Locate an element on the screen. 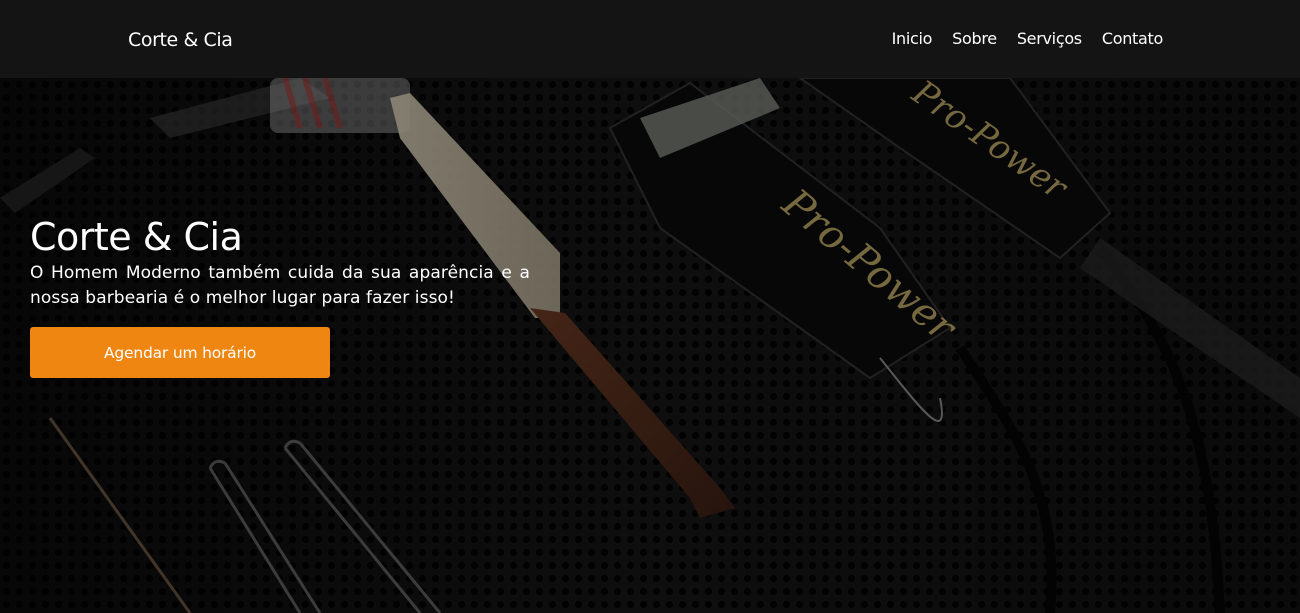 The image size is (1300, 613). nav-link-contato: Contato is located at coordinates (1132, 39).